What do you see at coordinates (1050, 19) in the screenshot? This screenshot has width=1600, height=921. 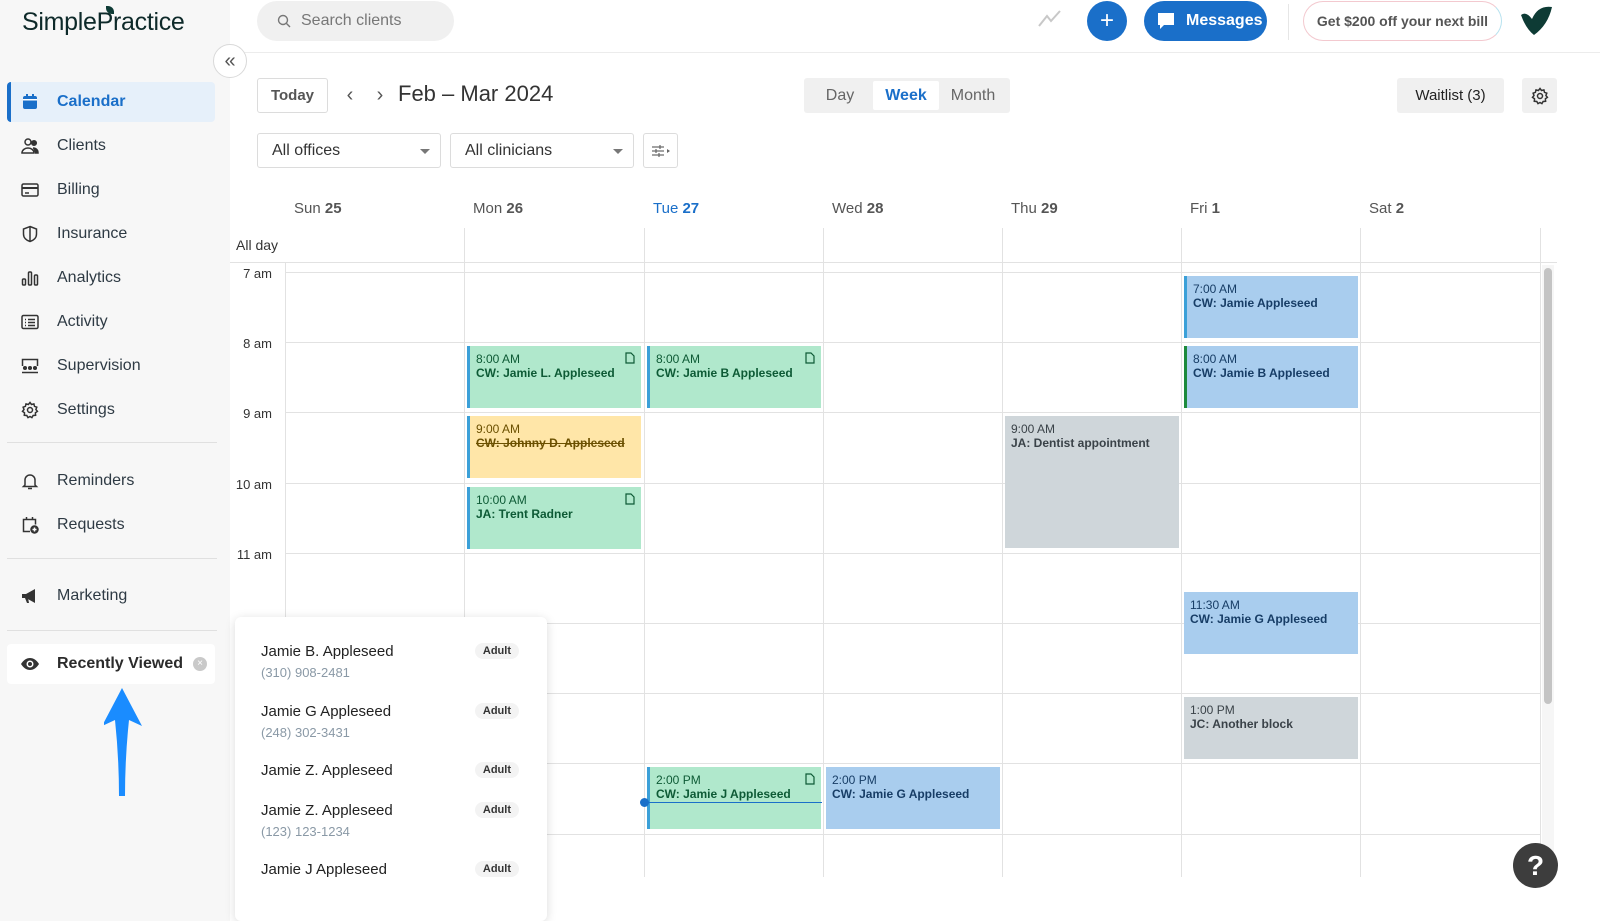 I see `trend-icon` at bounding box center [1050, 19].